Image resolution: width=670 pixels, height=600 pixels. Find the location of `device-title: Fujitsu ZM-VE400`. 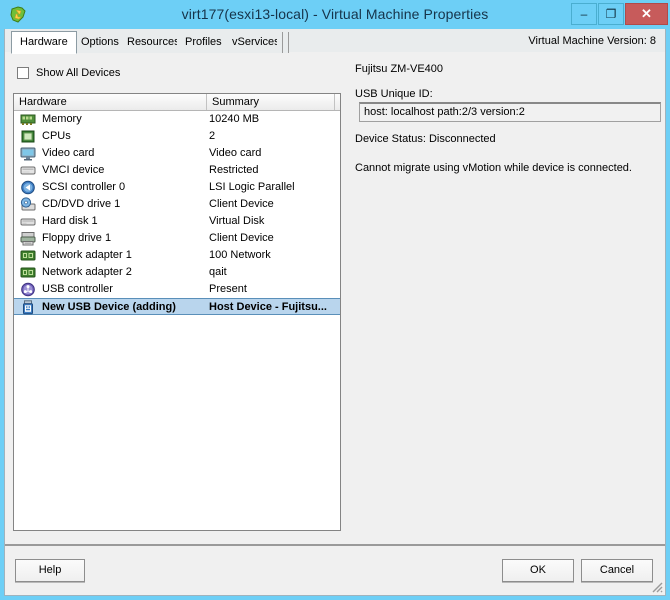

device-title: Fujitsu ZM-VE400 is located at coordinates (399, 69).